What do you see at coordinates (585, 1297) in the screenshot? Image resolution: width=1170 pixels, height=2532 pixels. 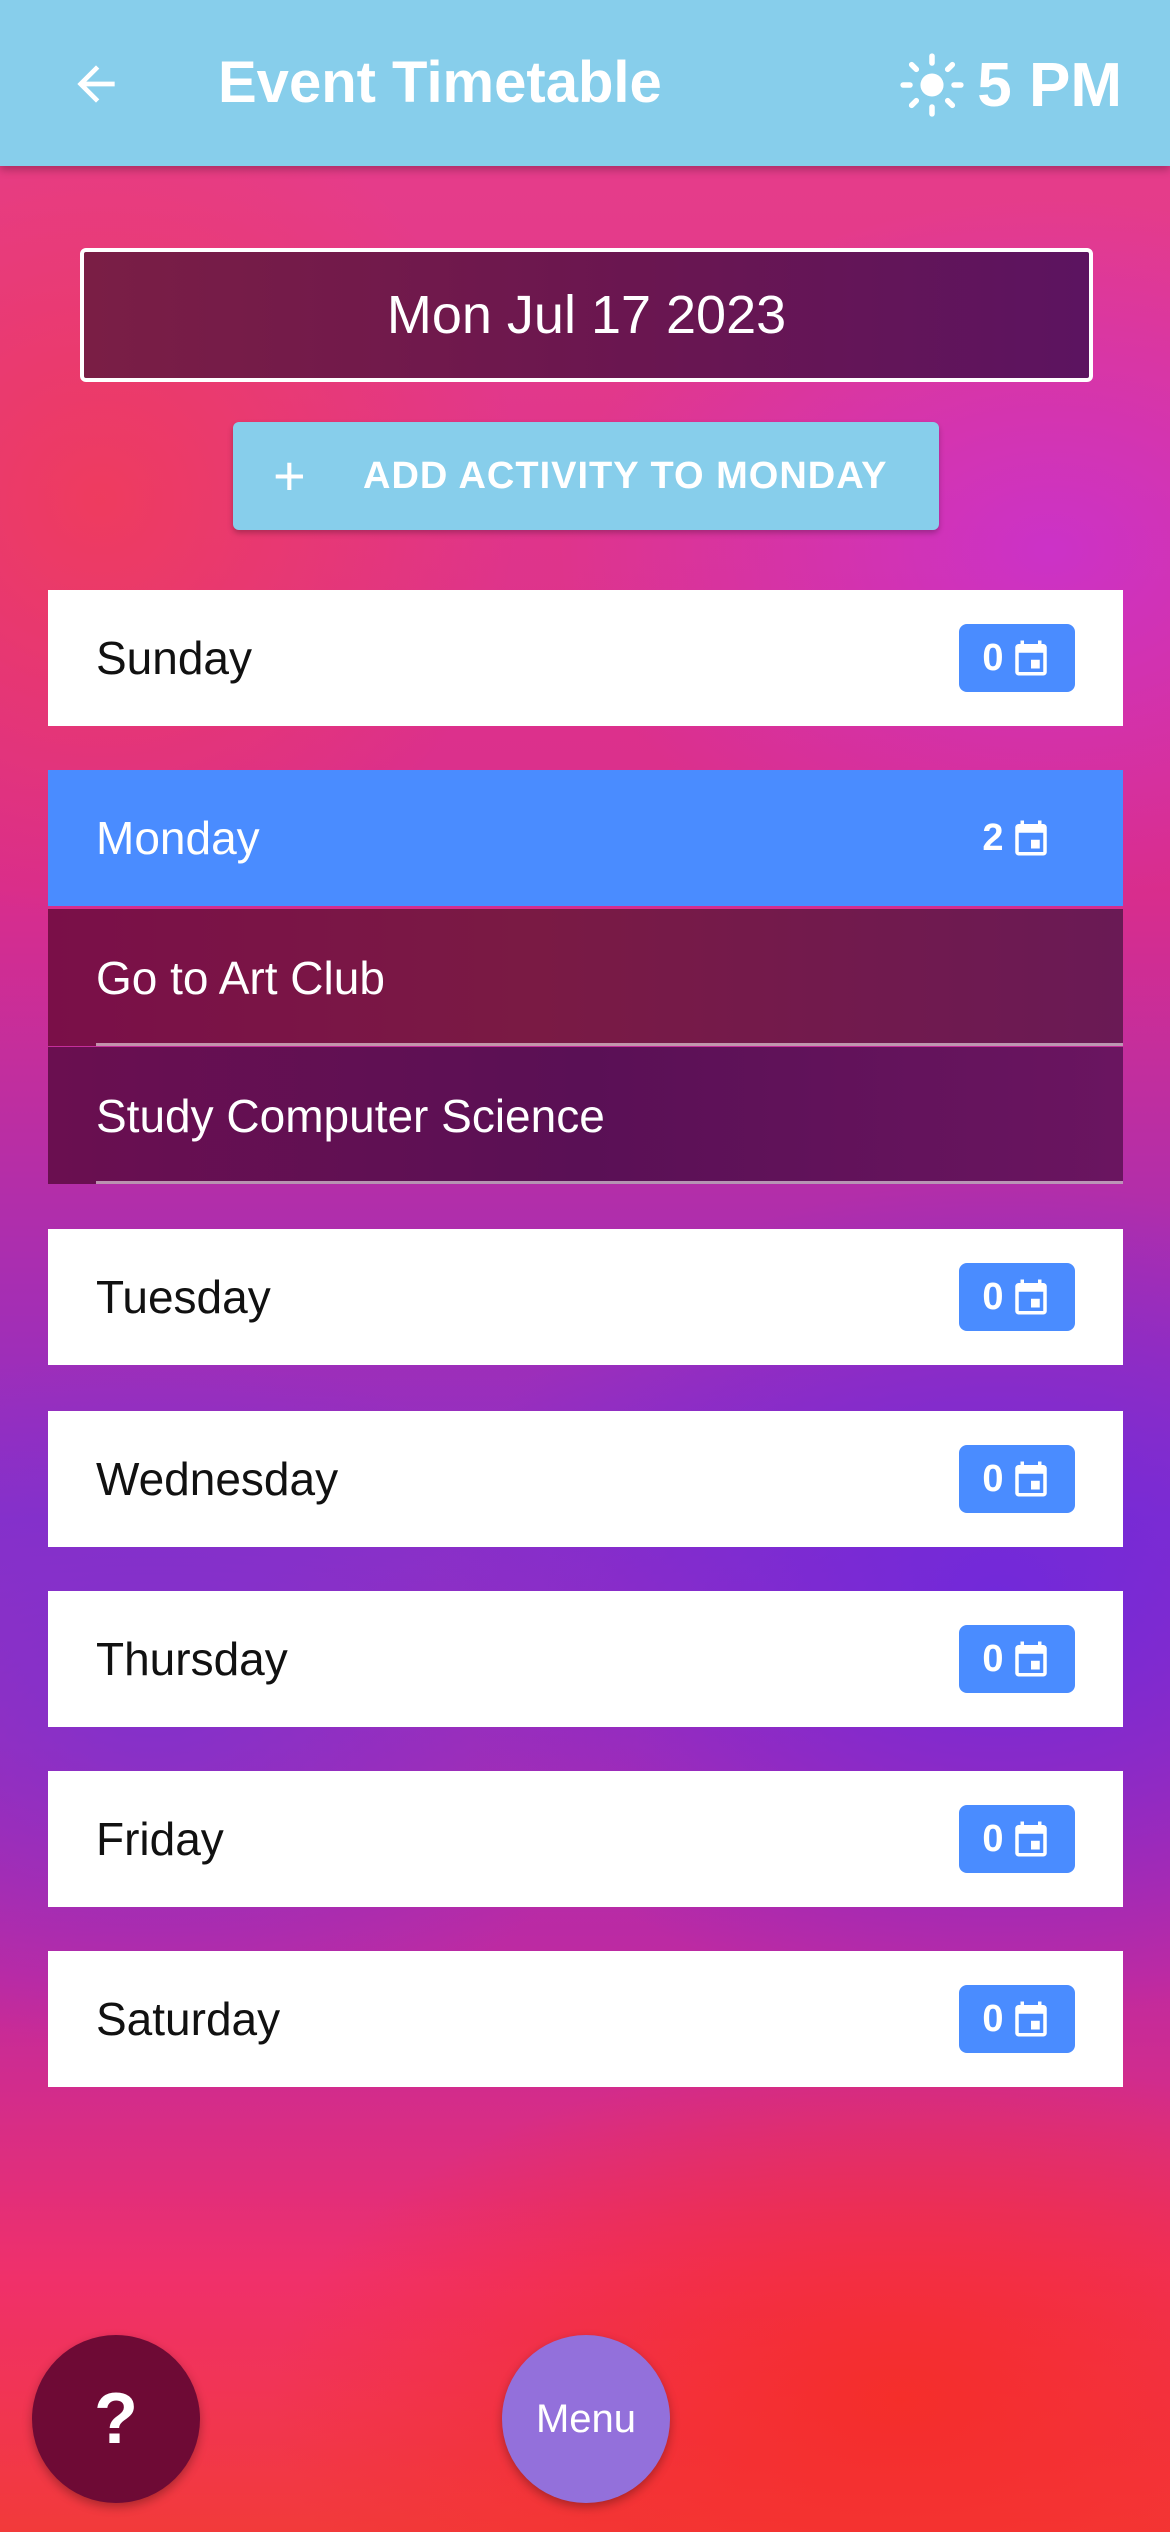 I see `day-row-tuesday: Tuesday 0` at bounding box center [585, 1297].